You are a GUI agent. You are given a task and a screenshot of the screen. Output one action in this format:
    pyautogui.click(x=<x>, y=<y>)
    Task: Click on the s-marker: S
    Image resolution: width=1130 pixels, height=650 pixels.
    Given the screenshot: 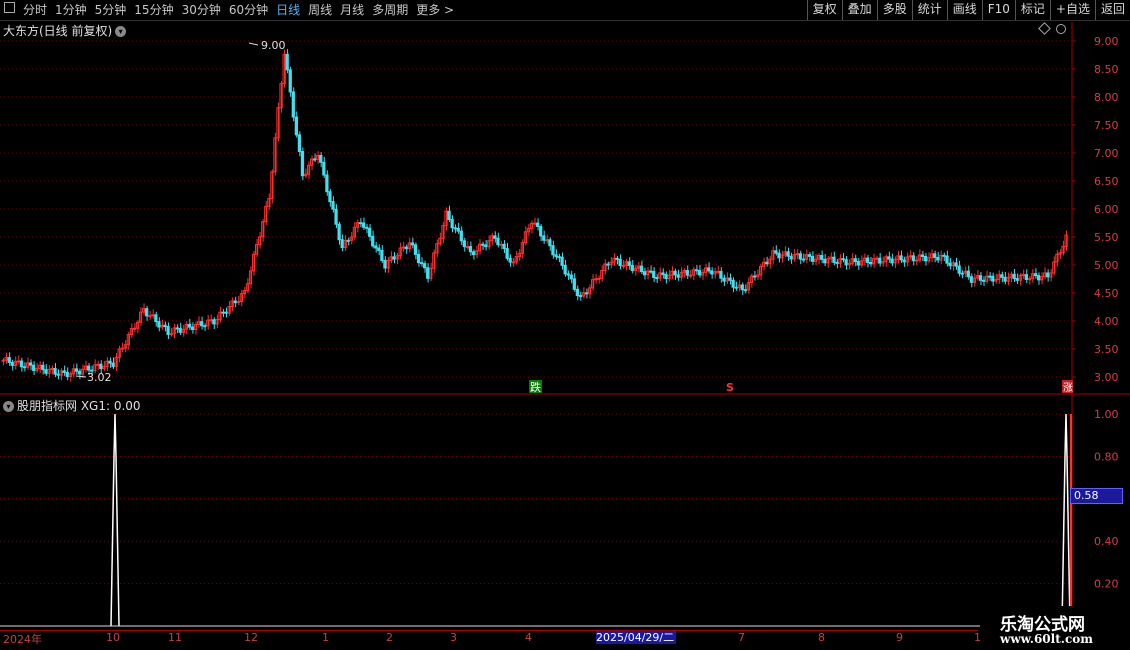 What is the action you would take?
    pyautogui.click(x=730, y=387)
    